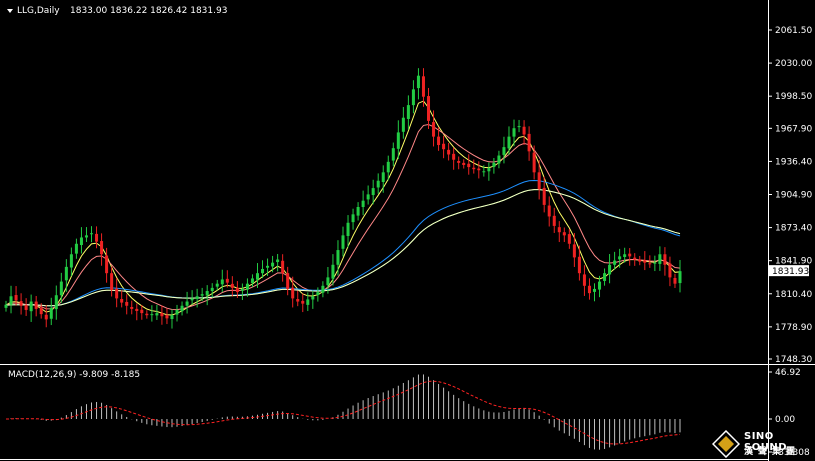 The width and height of the screenshot is (815, 461). What do you see at coordinates (726, 444) in the screenshot?
I see `diamond-logo-icon` at bounding box center [726, 444].